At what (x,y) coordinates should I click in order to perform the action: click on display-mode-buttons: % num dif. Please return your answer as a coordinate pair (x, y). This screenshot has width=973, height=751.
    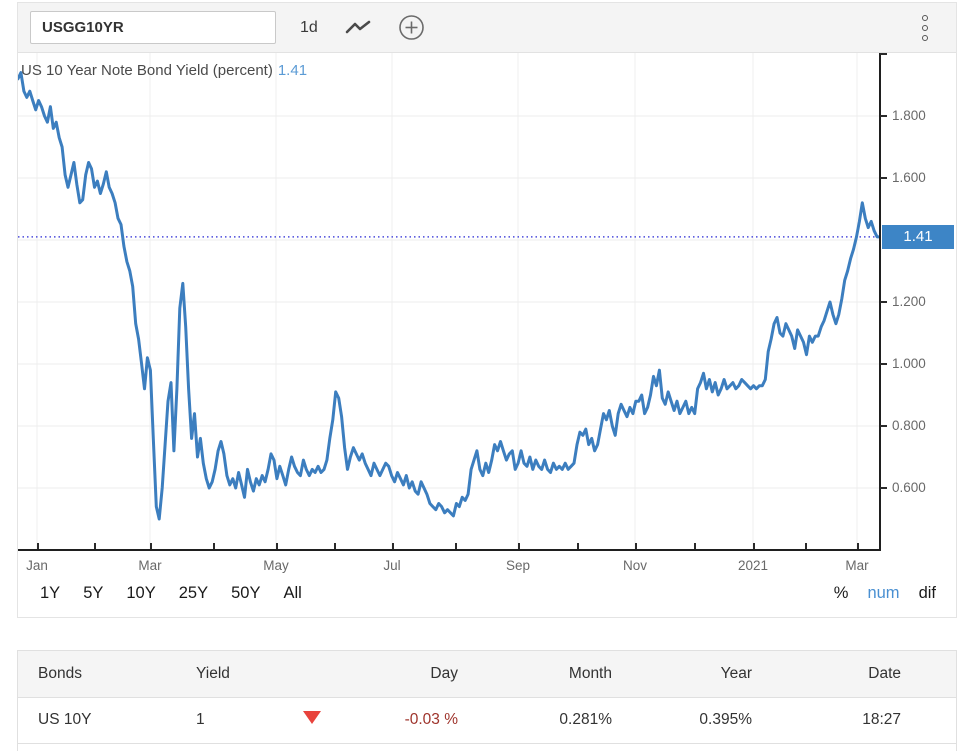
    Looking at the image, I should click on (885, 593).